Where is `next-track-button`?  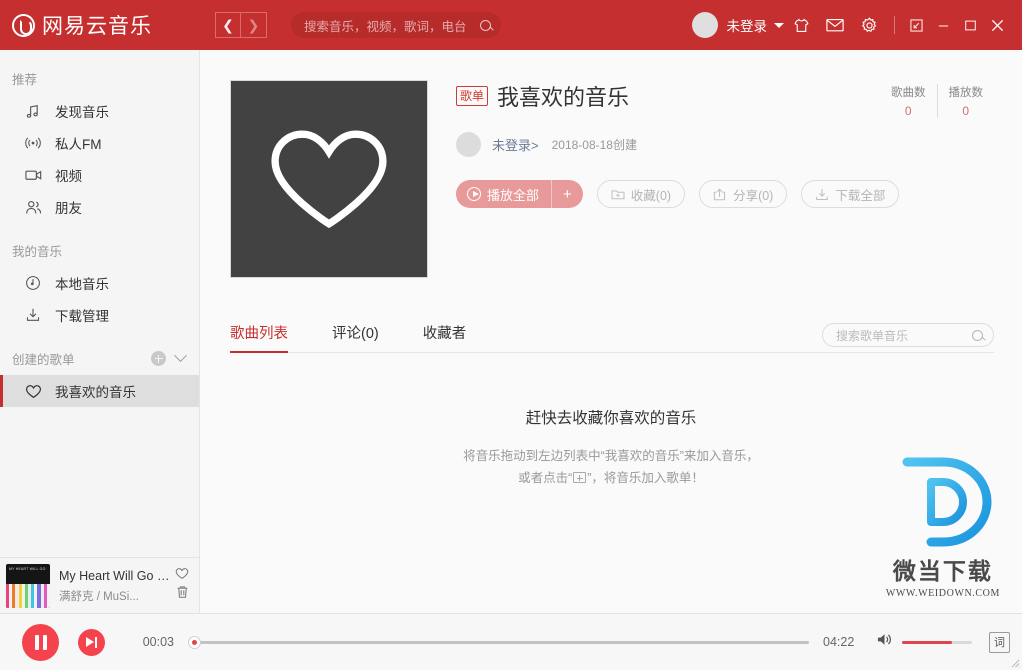
next-track-button is located at coordinates (91, 642).